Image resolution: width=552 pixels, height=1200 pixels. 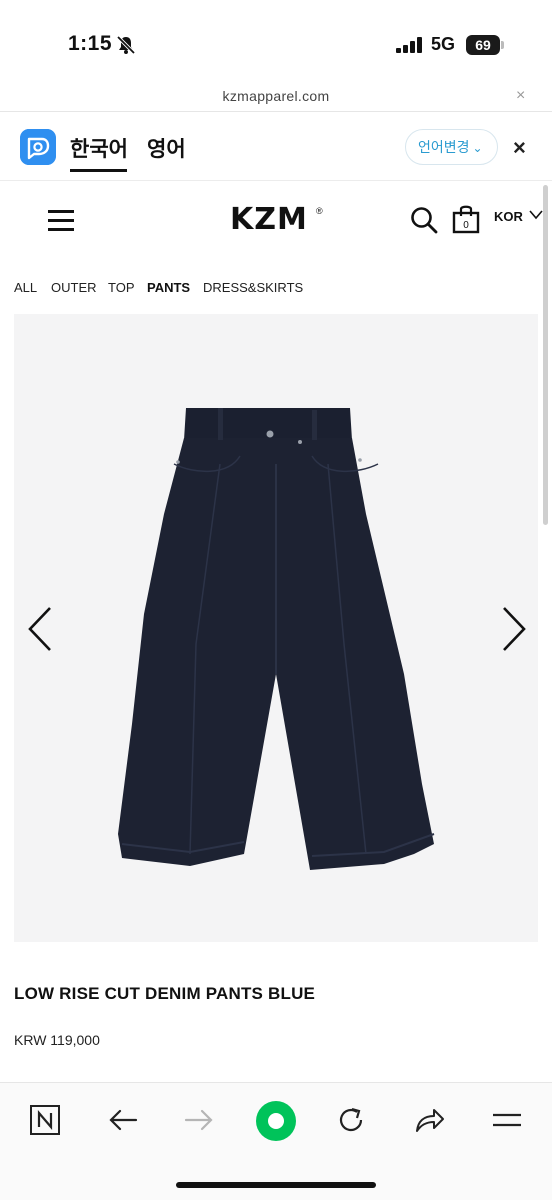 What do you see at coordinates (466, 219) in the screenshot?
I see `shopping-bag-icon: 0` at bounding box center [466, 219].